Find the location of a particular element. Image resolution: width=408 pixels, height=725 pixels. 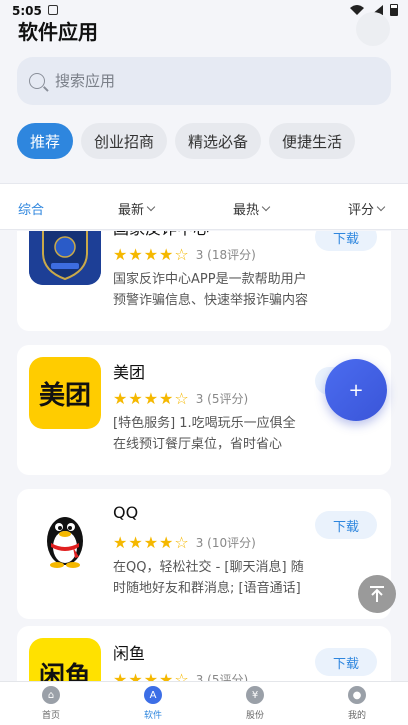

app-description: 在QQ，轻松社交 - [聊天消息] 随时随地好友和群消息; [语音通话] is located at coordinates (208, 578).